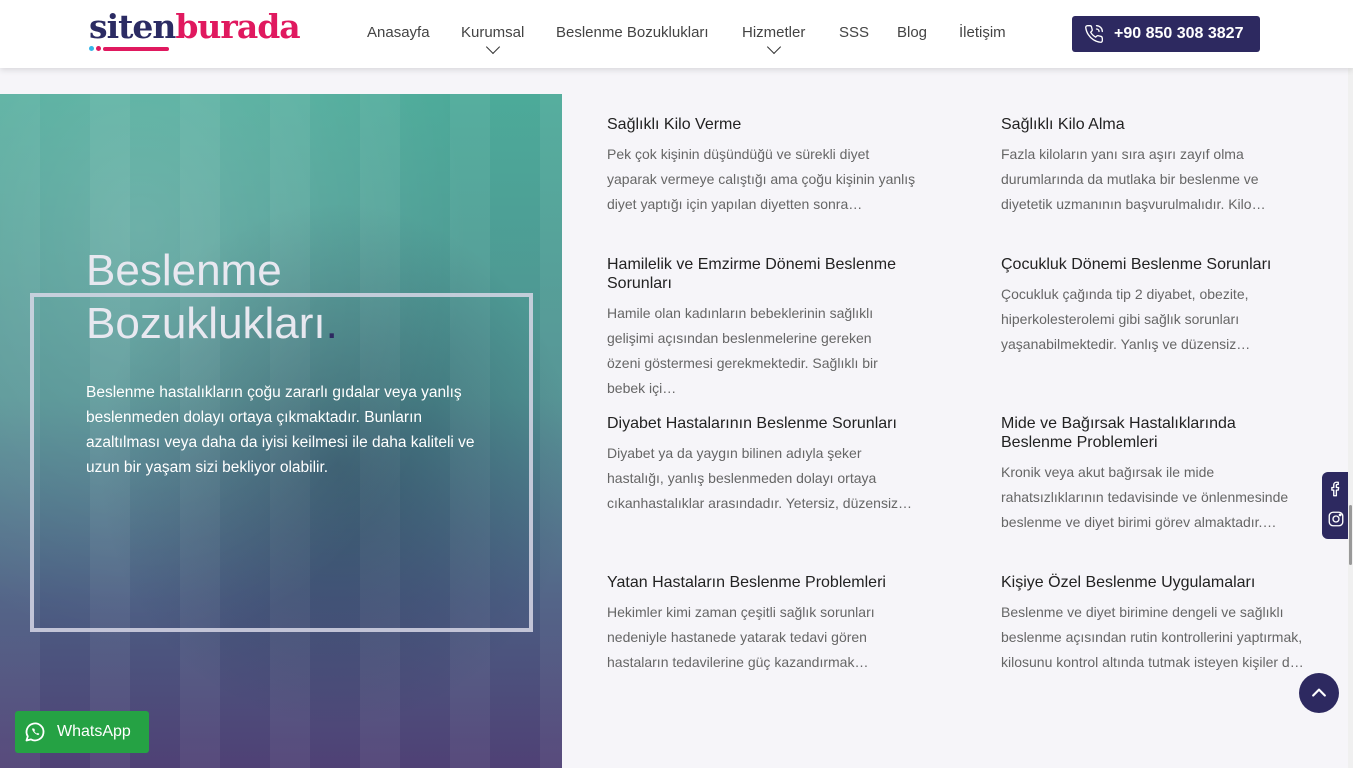 The image size is (1353, 768). I want to click on nav-item-label: Kurumsal, so click(493, 32).